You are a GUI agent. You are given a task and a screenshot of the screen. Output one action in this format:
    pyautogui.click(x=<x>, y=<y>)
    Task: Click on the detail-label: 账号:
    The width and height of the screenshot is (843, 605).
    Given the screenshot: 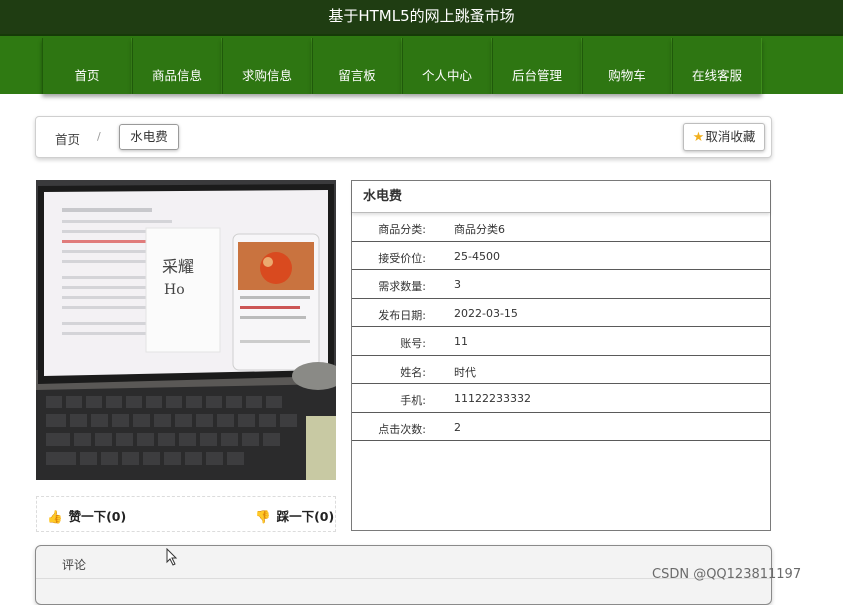 What is the action you would take?
    pyautogui.click(x=413, y=343)
    